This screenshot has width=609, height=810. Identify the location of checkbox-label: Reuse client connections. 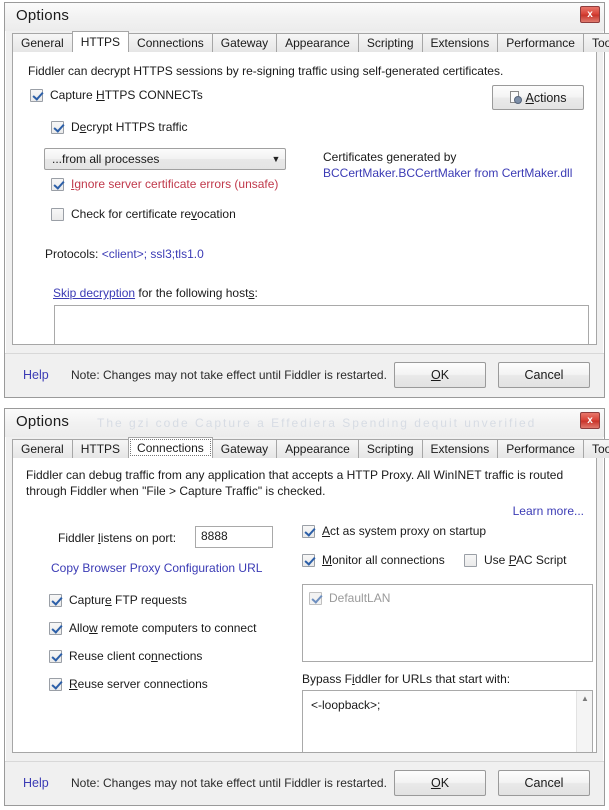
(136, 656).